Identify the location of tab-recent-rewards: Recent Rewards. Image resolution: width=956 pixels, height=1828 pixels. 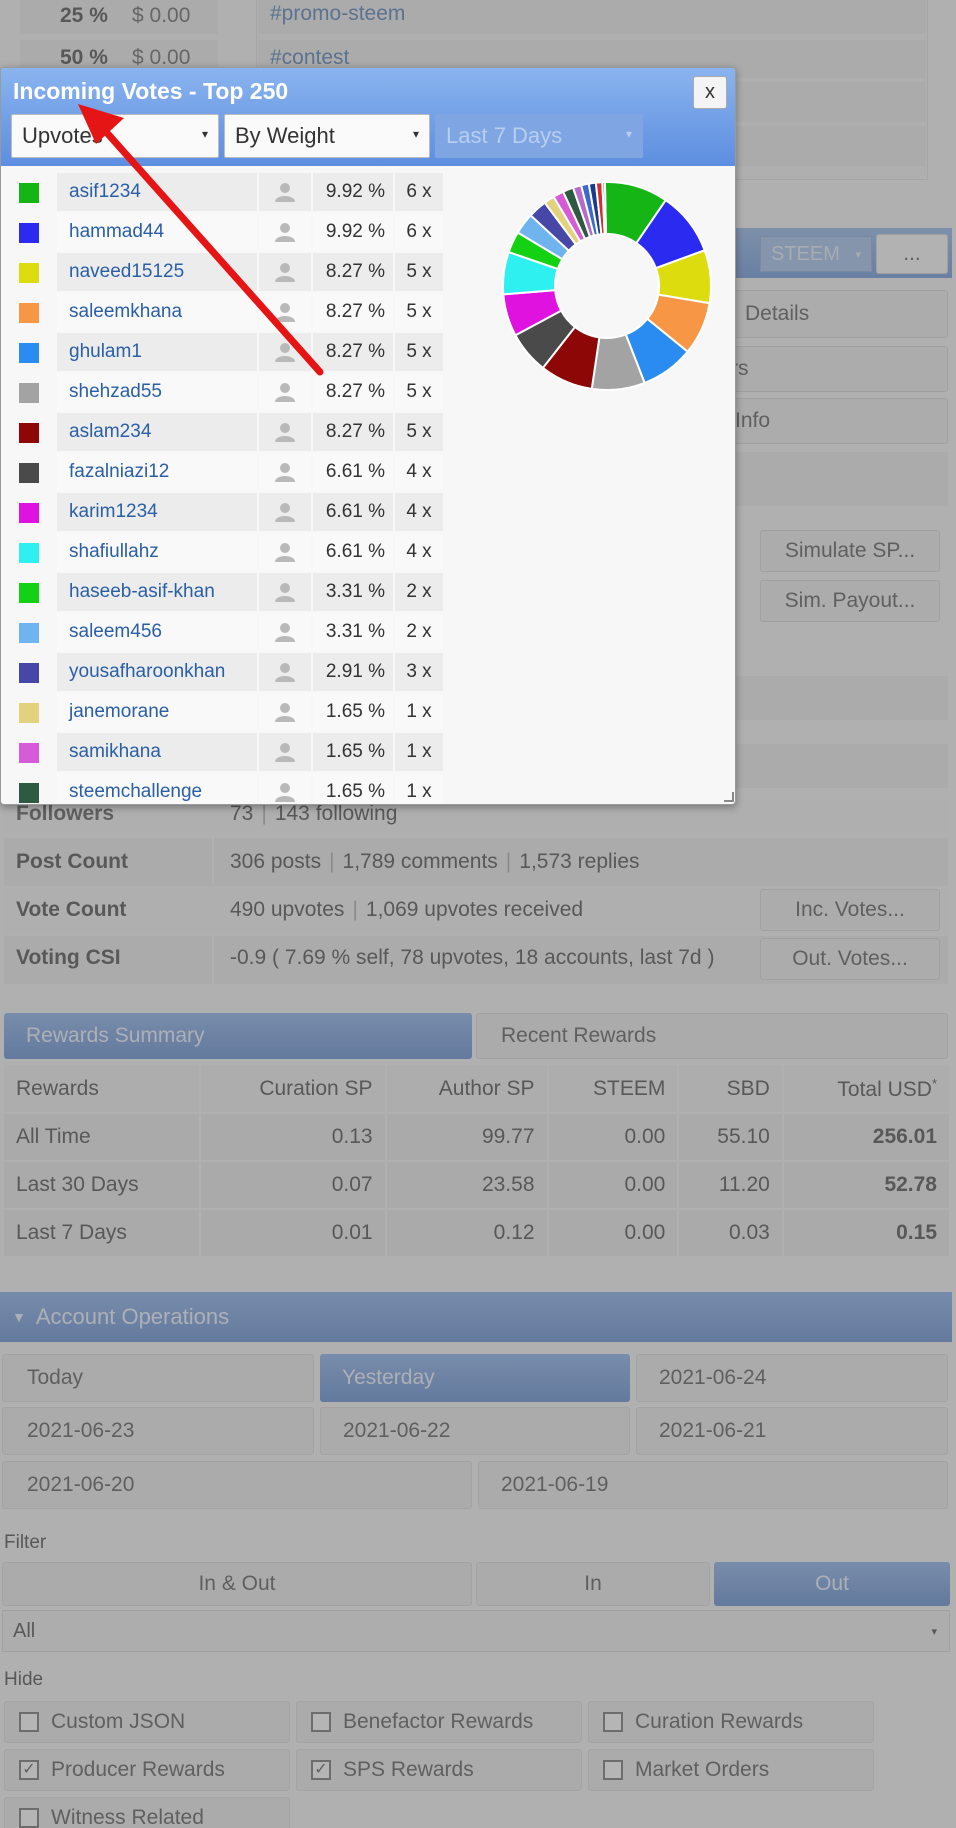
(712, 1036).